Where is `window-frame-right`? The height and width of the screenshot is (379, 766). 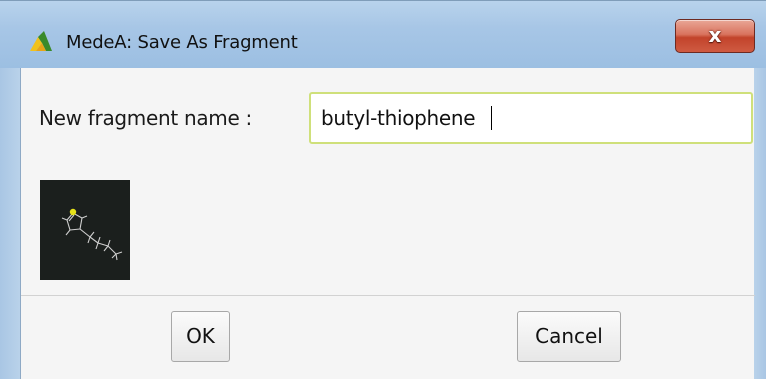 window-frame-right is located at coordinates (760, 223).